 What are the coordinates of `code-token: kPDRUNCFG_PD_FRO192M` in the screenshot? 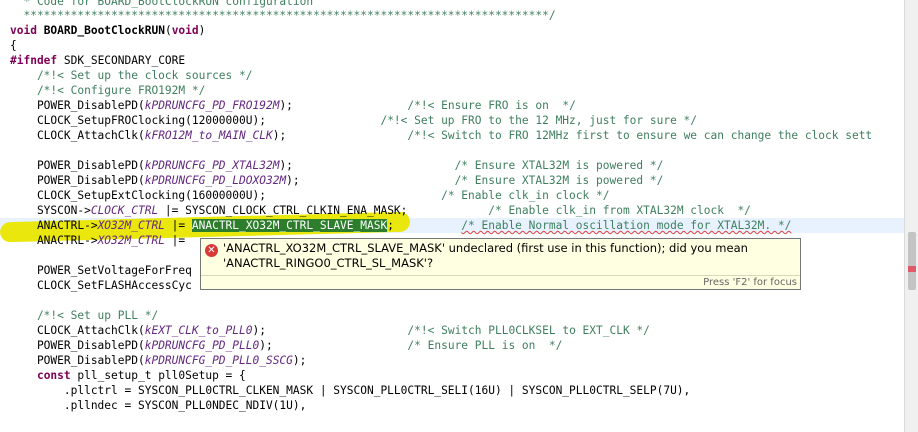 It's located at (212, 105).